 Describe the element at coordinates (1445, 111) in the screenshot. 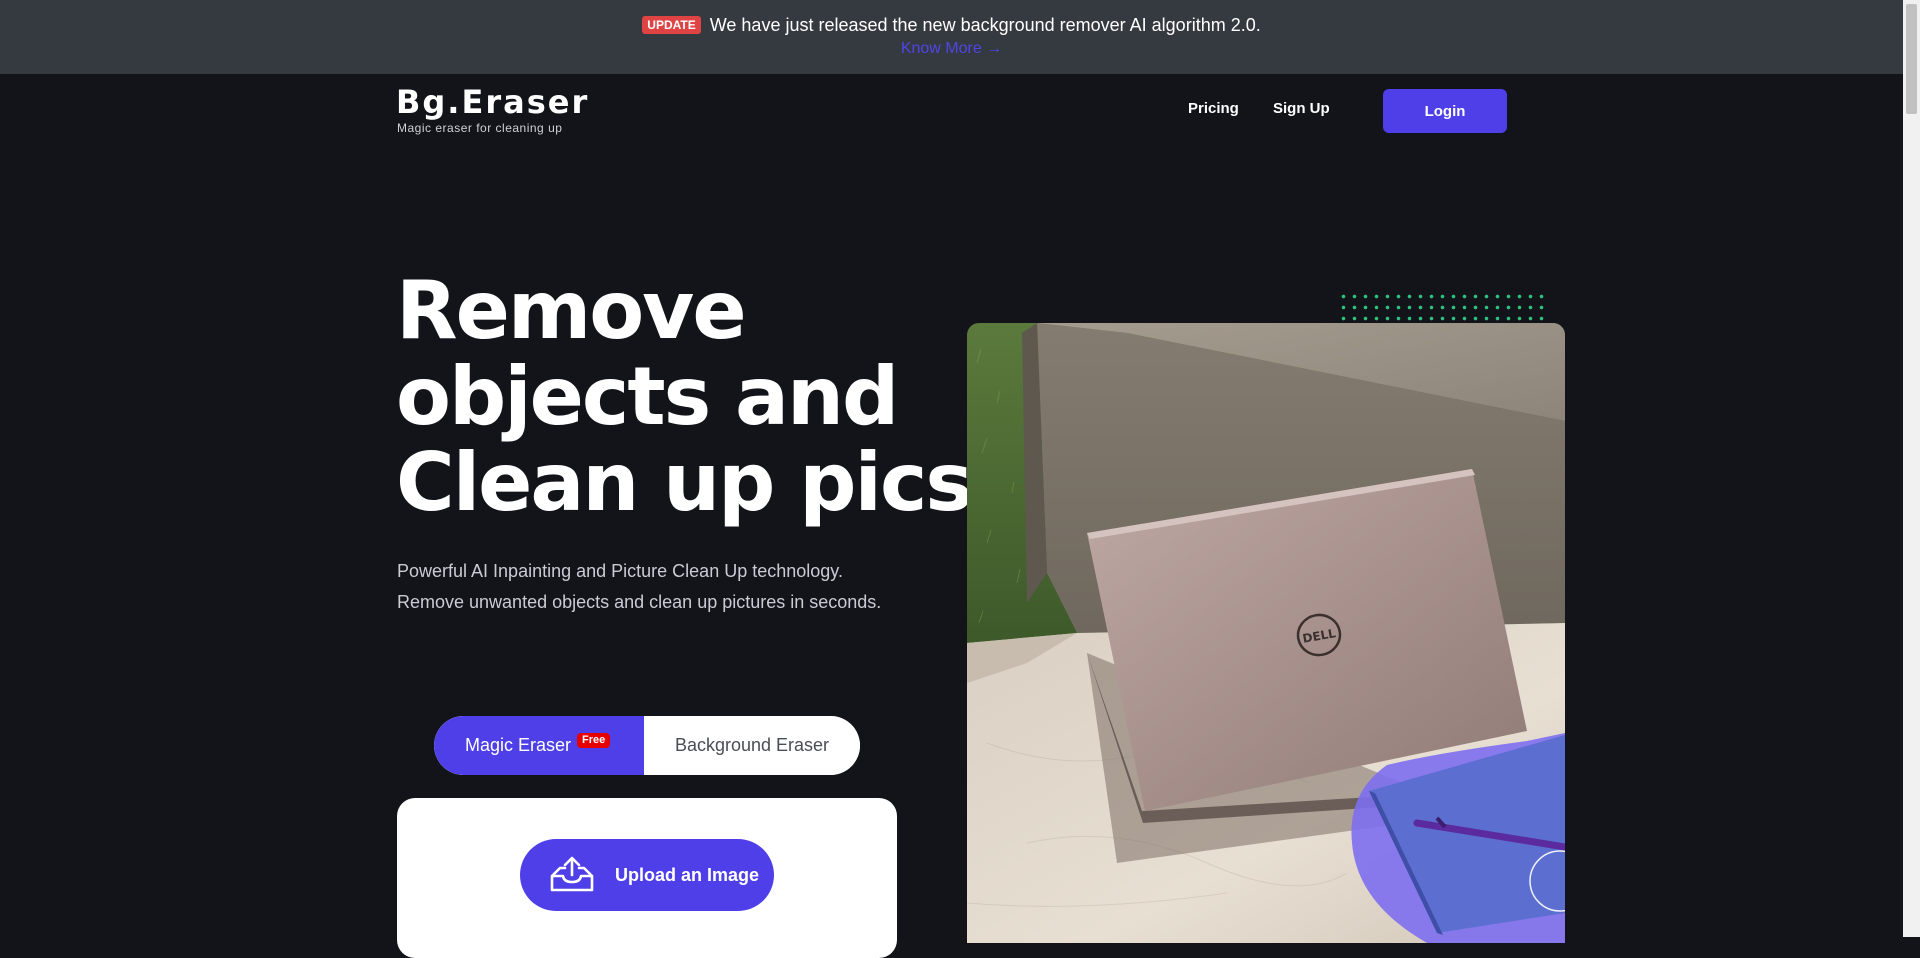

I see `login-button: Login` at that location.